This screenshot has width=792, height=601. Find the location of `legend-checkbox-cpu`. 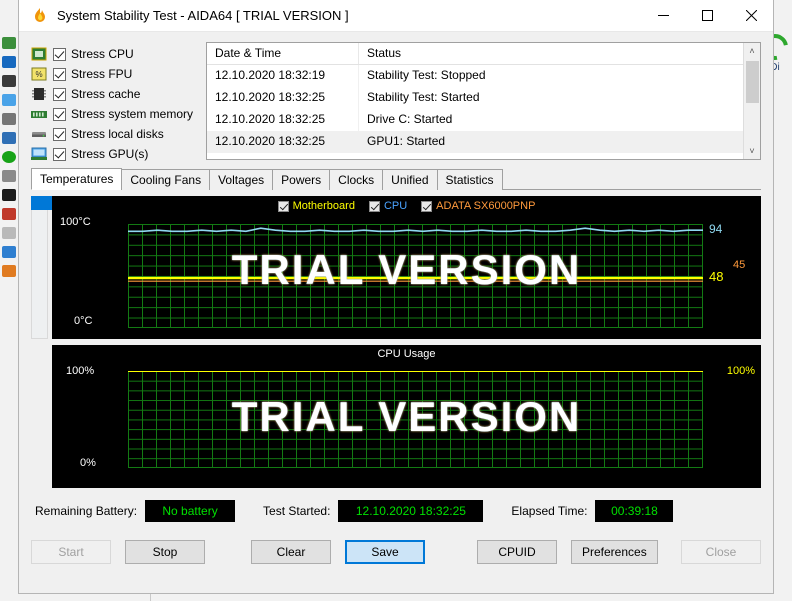

legend-checkbox-cpu is located at coordinates (374, 206).